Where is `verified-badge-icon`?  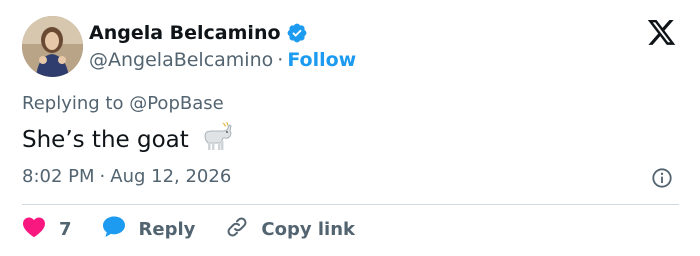 verified-badge-icon is located at coordinates (297, 33).